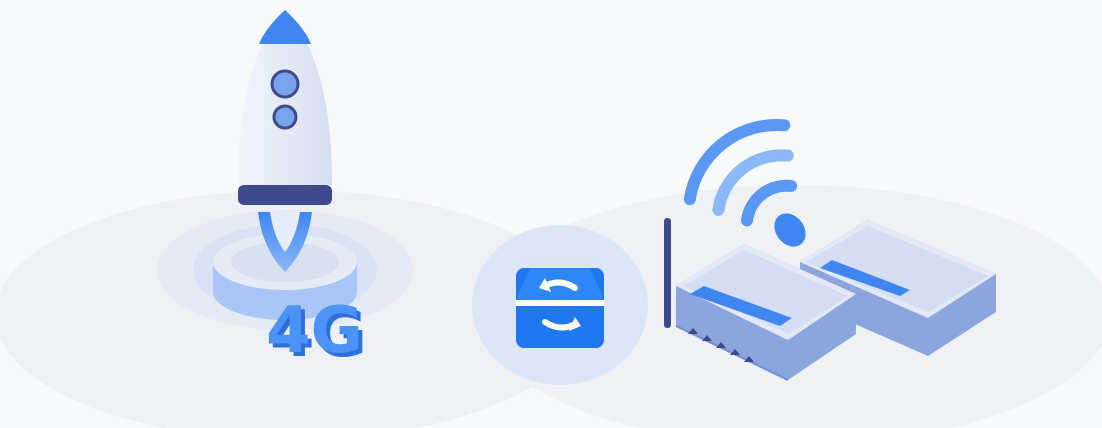  Describe the element at coordinates (560, 308) in the screenshot. I see `sync-box-icon` at that location.